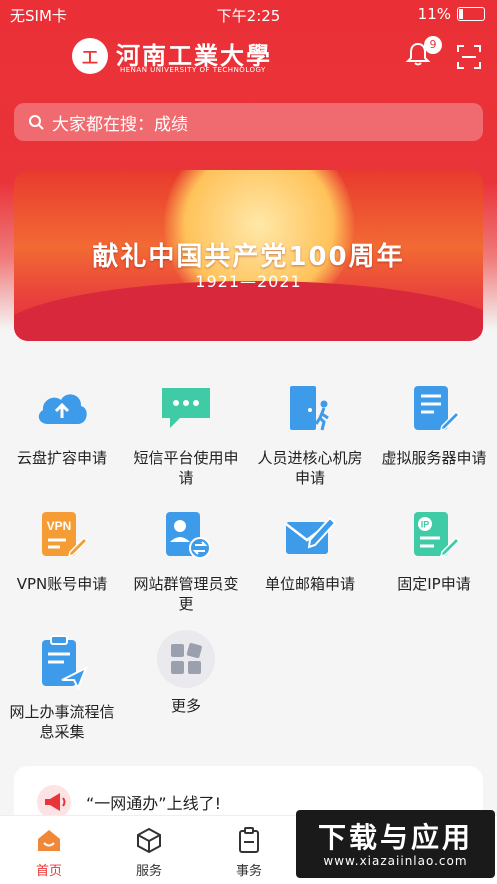 This screenshot has height=884, width=497. I want to click on app-label: 固定IP申请, so click(434, 584).